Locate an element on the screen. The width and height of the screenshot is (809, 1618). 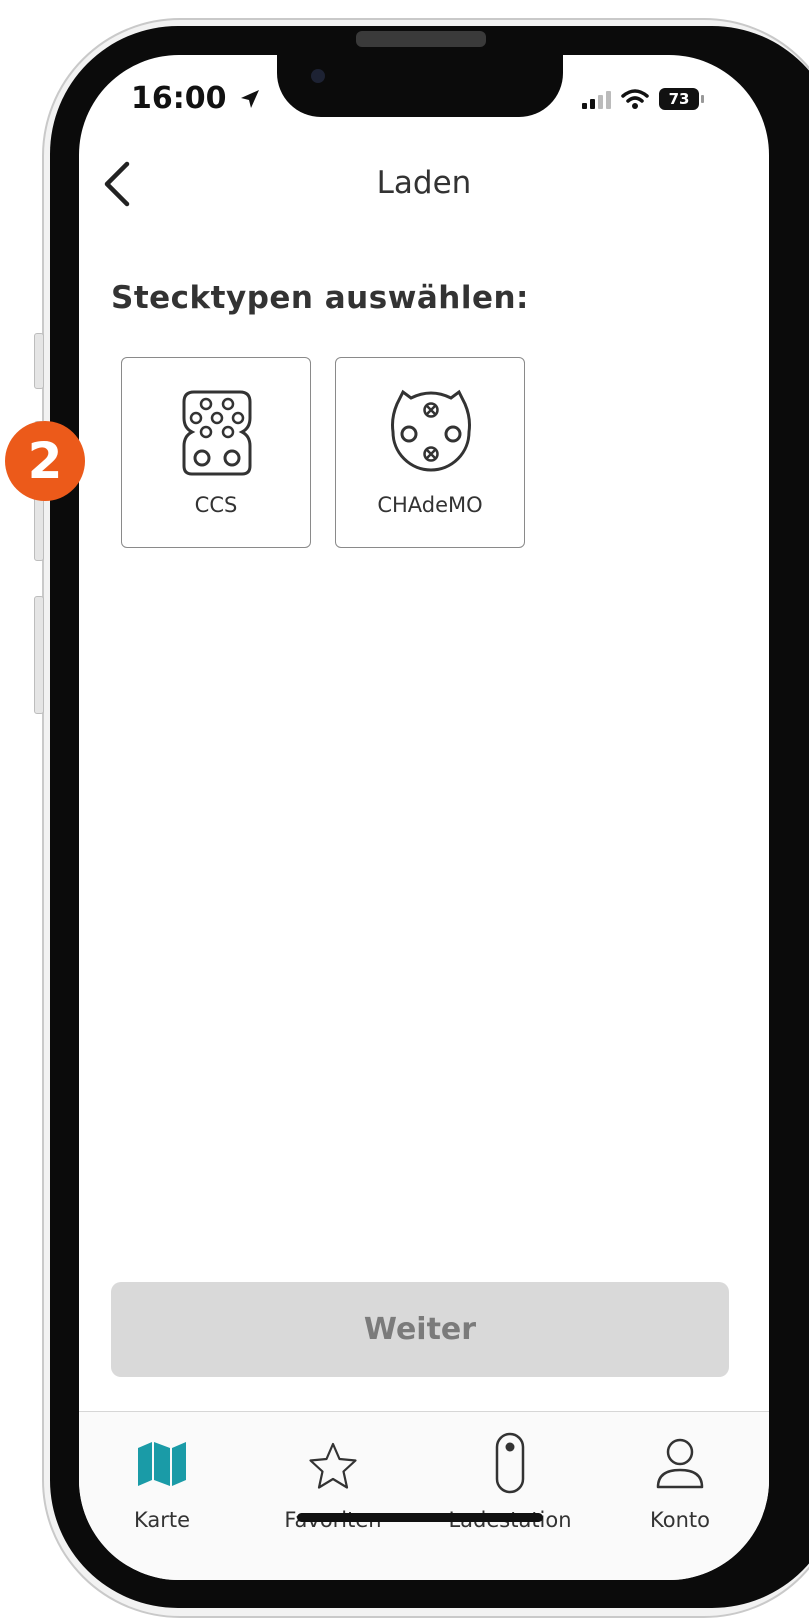
tab-favoriten: Favoriten is located at coordinates (333, 1487).